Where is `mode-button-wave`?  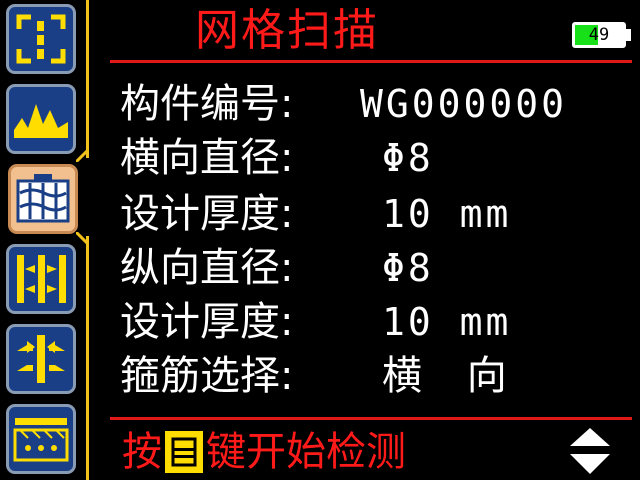 mode-button-wave is located at coordinates (41, 119).